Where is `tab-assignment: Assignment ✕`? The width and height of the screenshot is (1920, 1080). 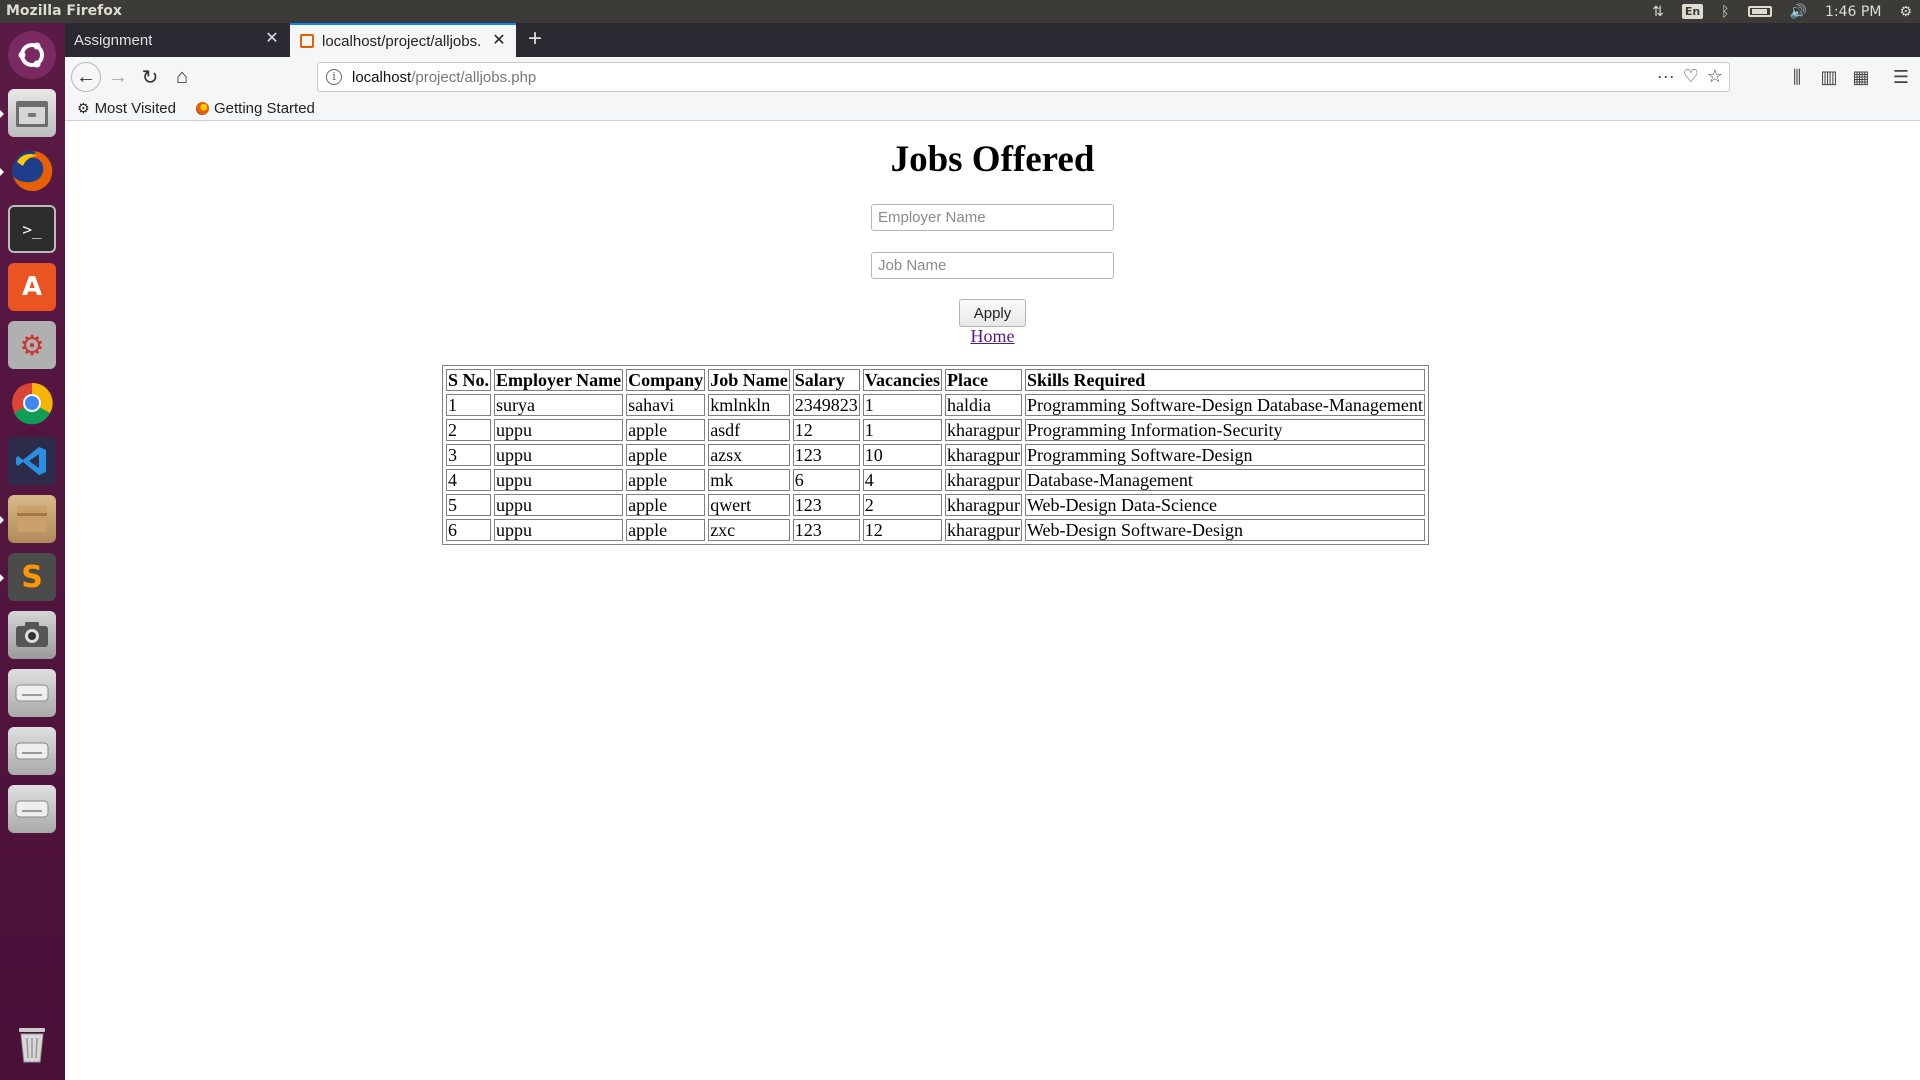 tab-assignment: Assignment ✕ is located at coordinates (177, 40).